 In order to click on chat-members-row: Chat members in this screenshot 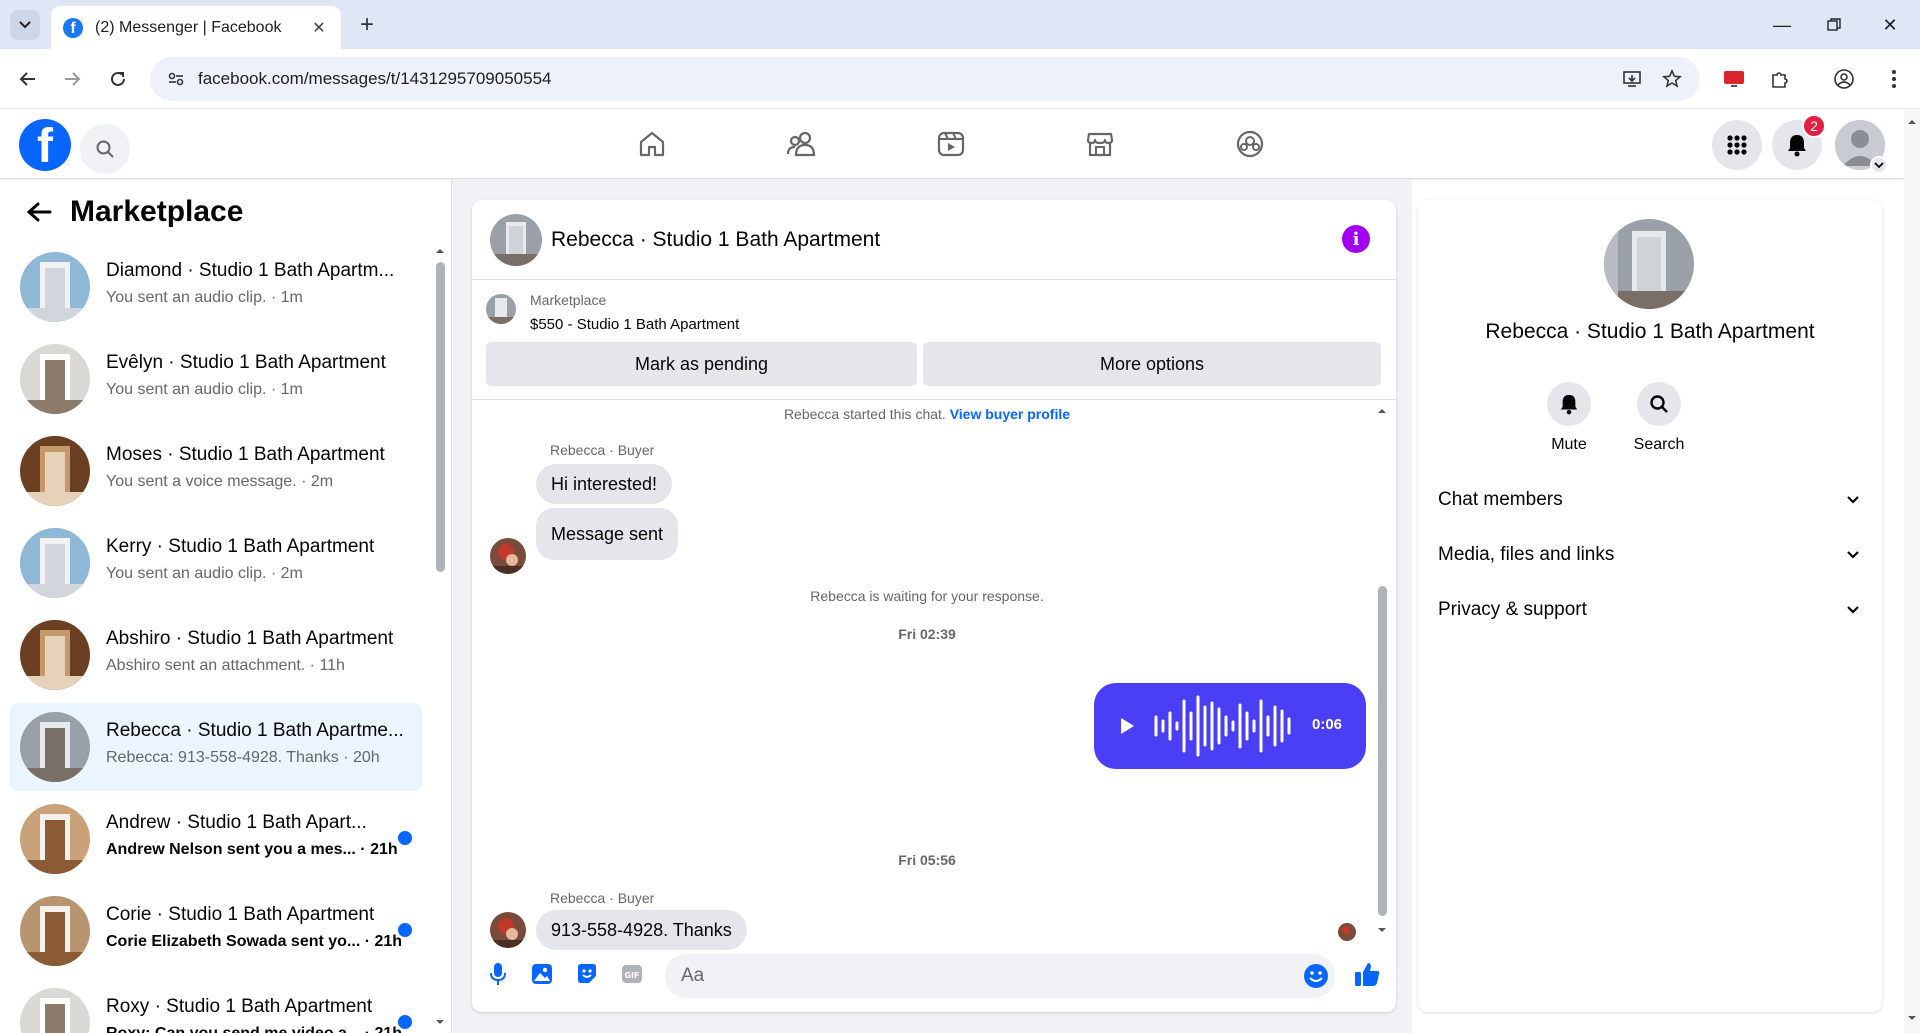, I will do `click(1650, 500)`.